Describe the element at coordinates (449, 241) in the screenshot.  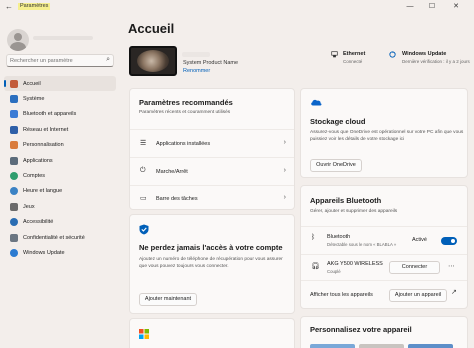
I see `bluetooth-toggle` at that location.